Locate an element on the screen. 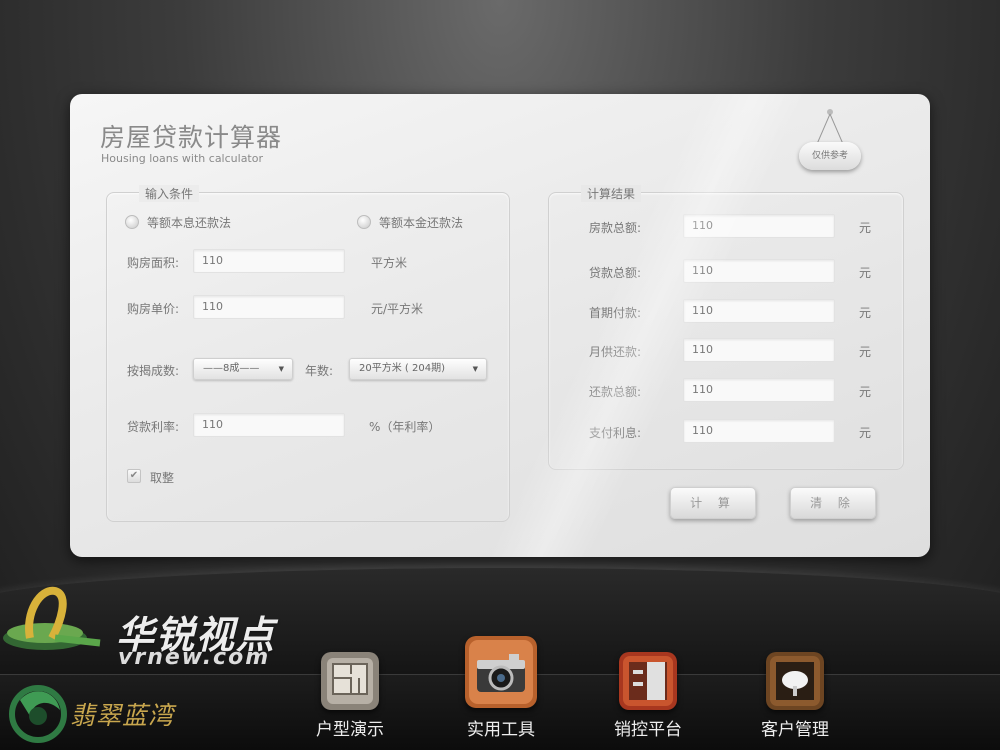  result-down-payment-value: 110 is located at coordinates (759, 311).